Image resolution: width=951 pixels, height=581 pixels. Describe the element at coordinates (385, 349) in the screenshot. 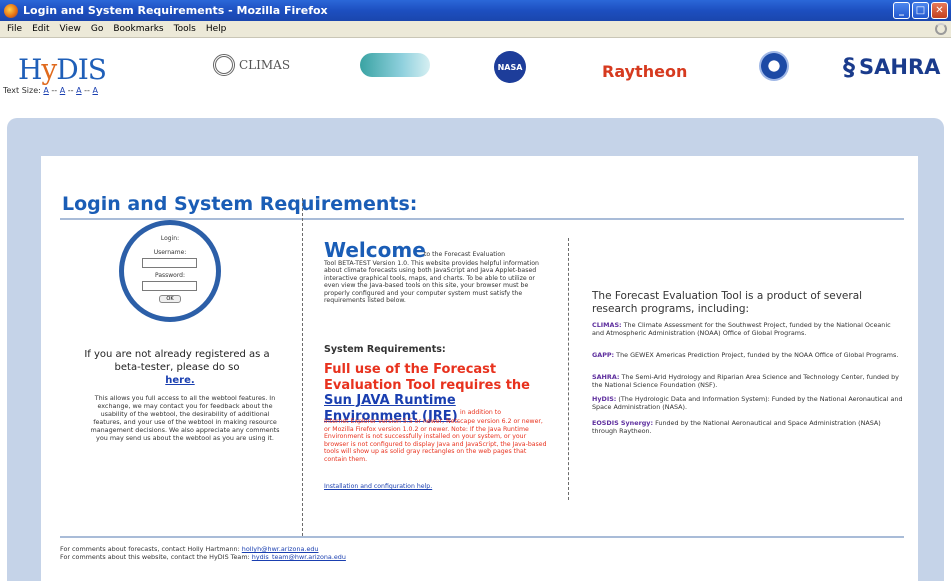

I see `system-requirements-heading: System Requirements:` at that location.